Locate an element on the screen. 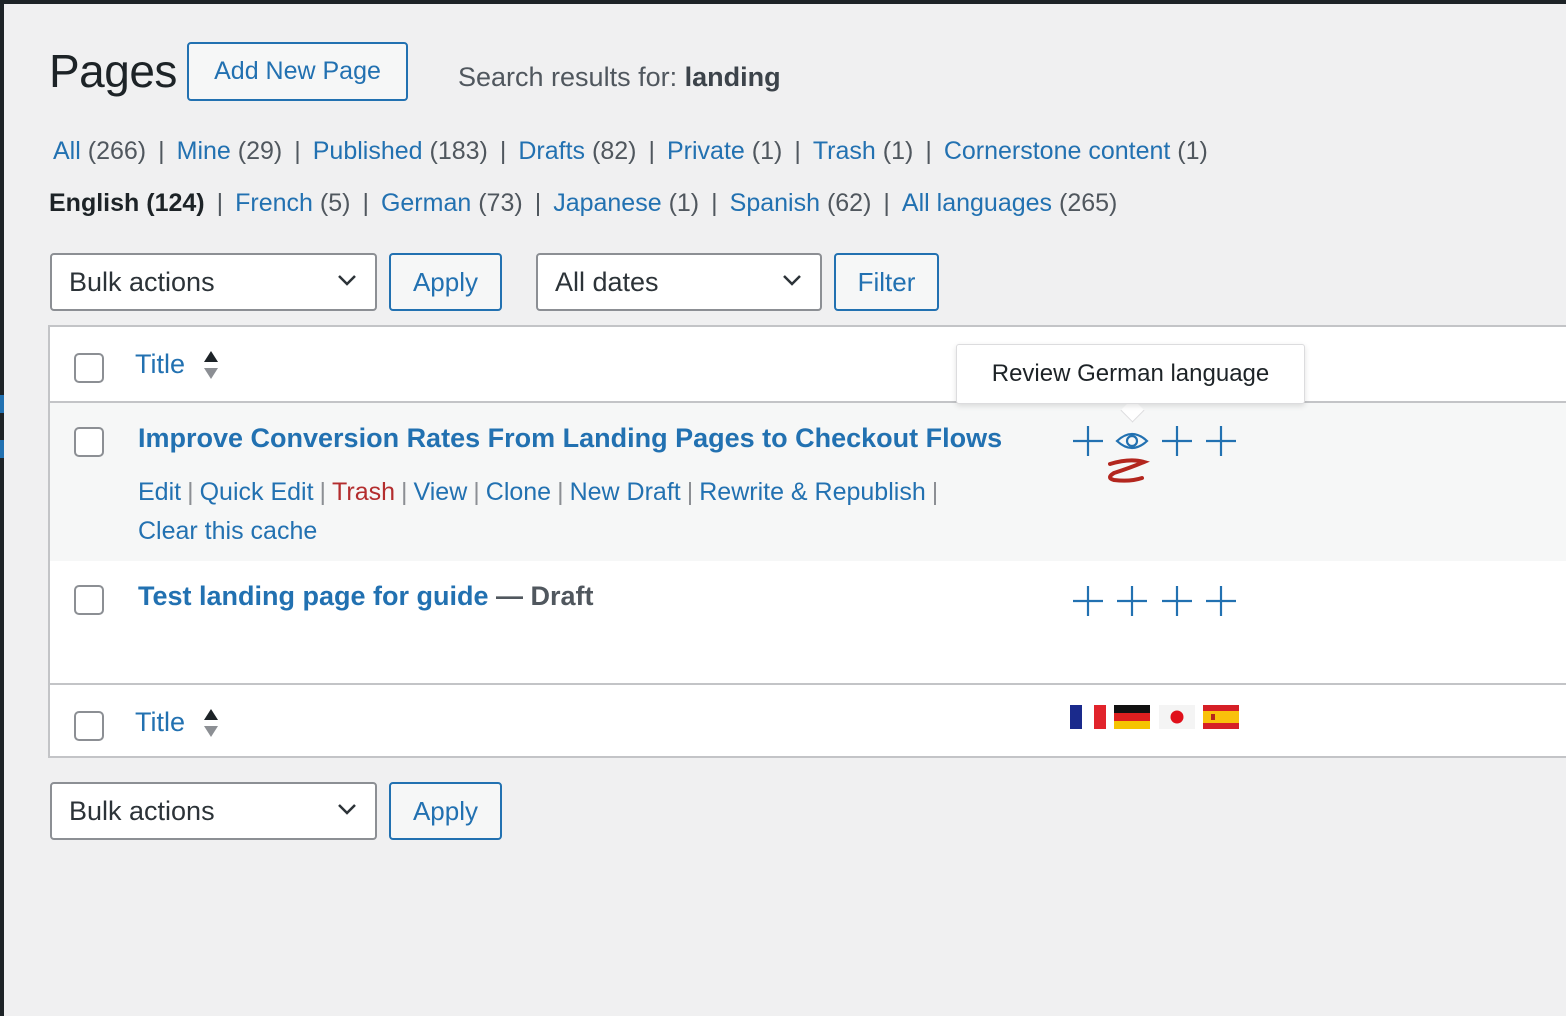 The height and width of the screenshot is (1016, 1566). apply-button-bottom: Apply is located at coordinates (445, 811).